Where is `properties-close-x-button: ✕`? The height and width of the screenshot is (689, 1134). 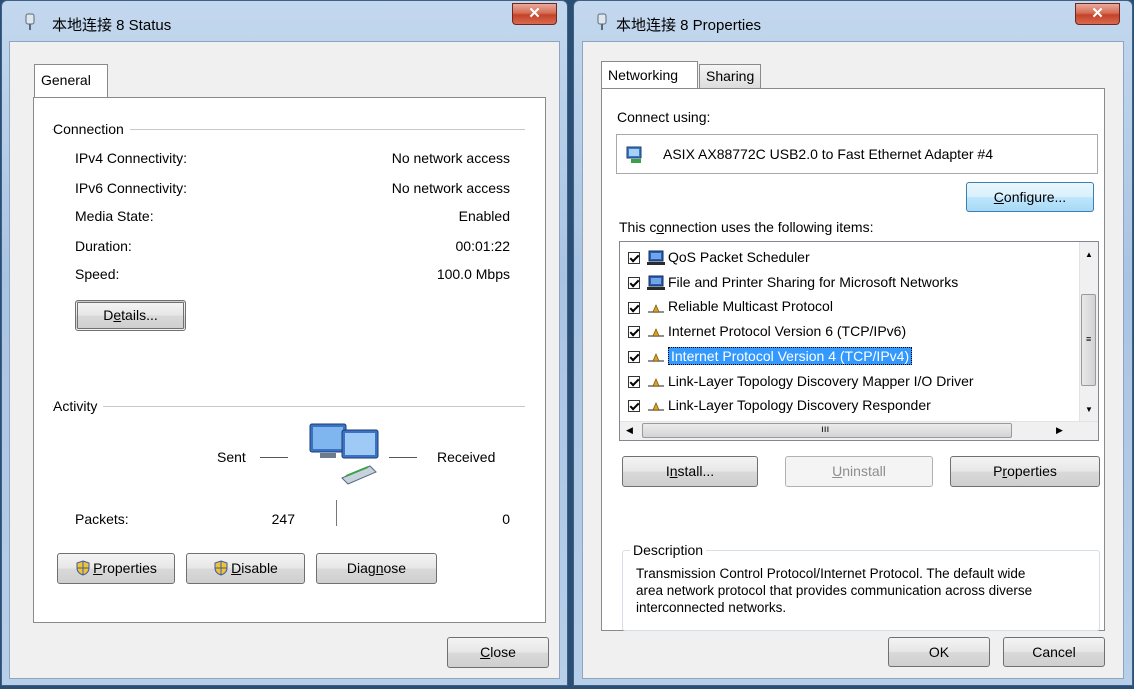 properties-close-x-button: ✕ is located at coordinates (1097, 14).